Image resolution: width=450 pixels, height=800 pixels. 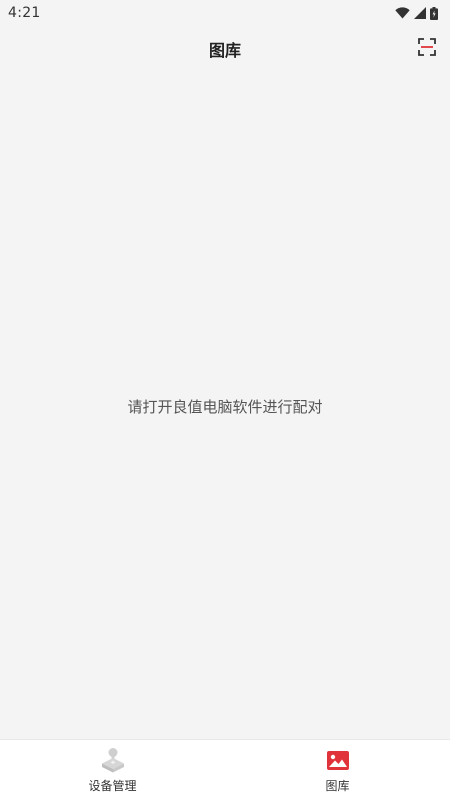 I want to click on scan-icon, so click(x=427, y=49).